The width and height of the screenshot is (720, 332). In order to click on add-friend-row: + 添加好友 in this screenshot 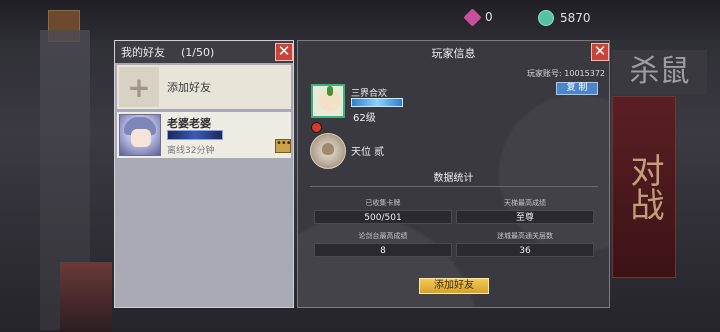, I will do `click(204, 87)`.